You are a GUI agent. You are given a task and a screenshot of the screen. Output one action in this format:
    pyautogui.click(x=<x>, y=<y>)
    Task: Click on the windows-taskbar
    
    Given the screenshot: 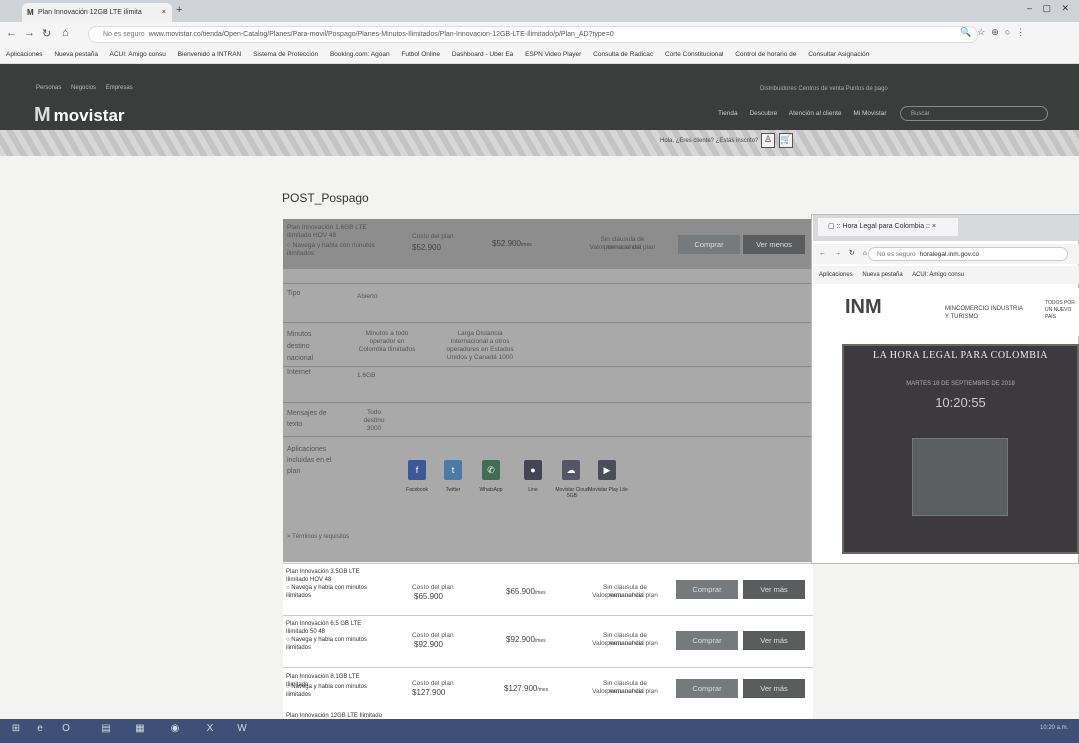 What is the action you would take?
    pyautogui.click(x=539, y=731)
    